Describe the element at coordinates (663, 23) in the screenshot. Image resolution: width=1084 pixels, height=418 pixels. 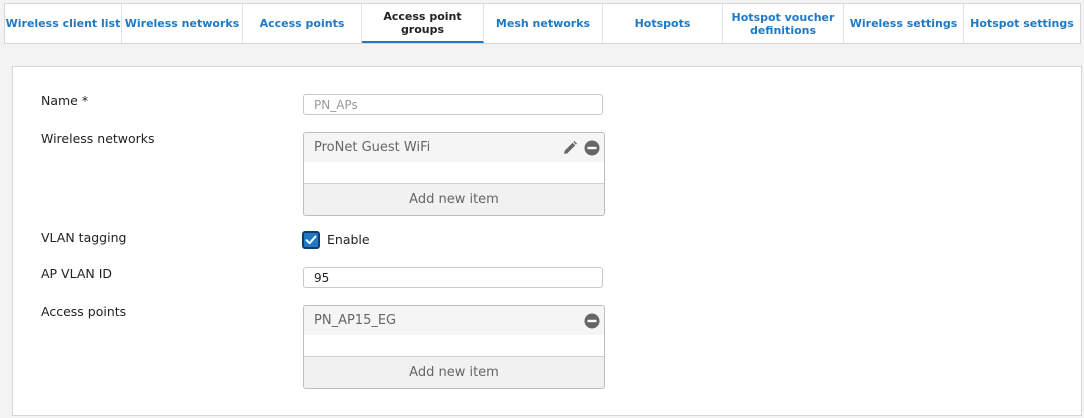
I see `tab-hotspots: Hotspots` at that location.